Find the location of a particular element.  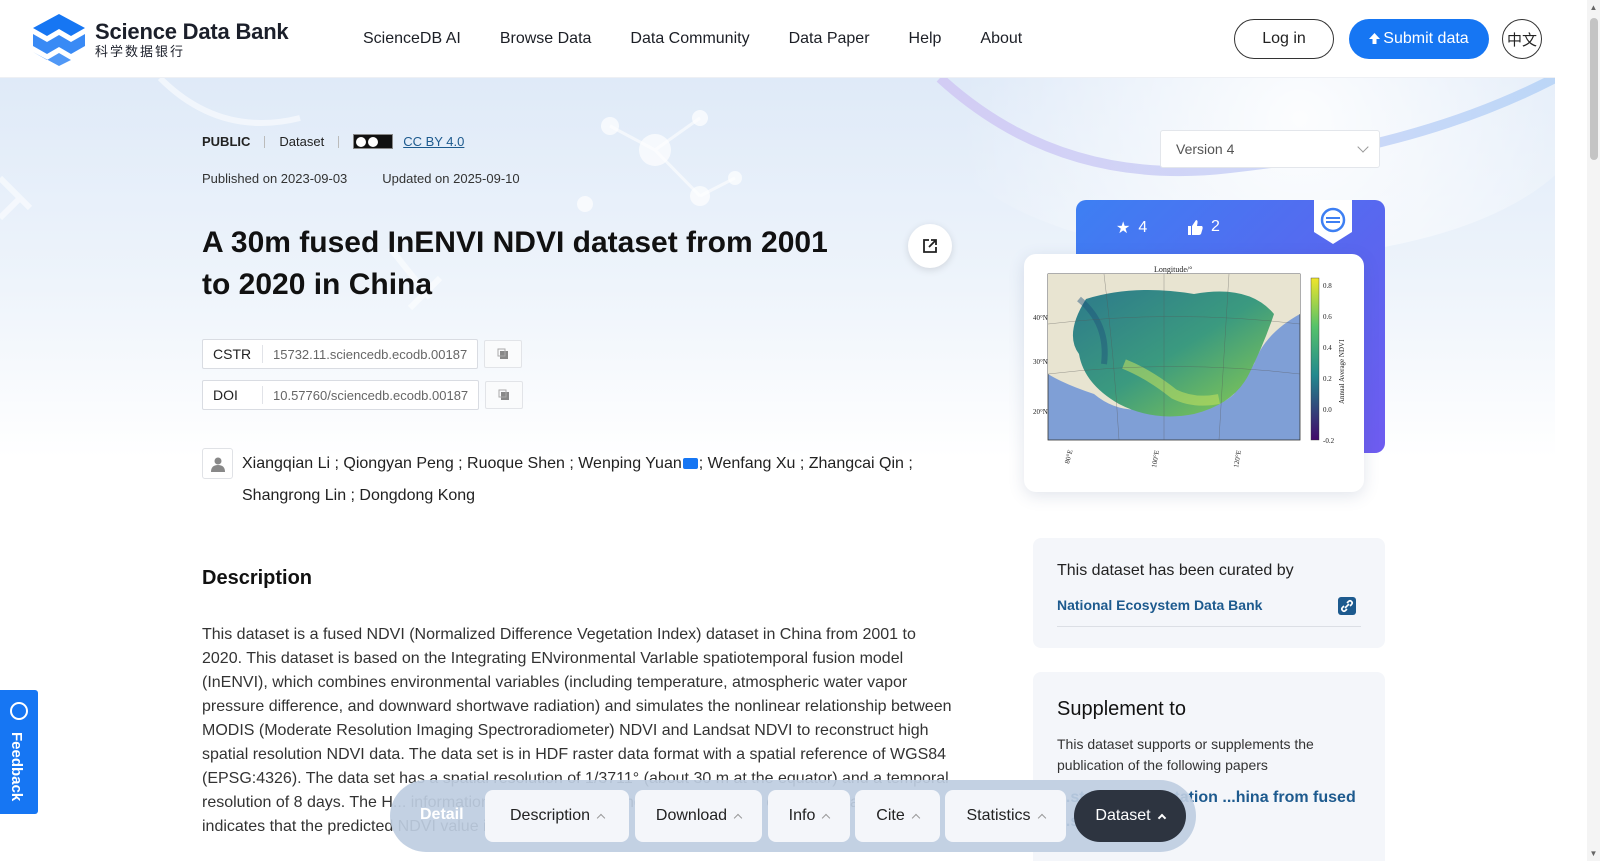

nav-browse-data: Browse Data is located at coordinates (546, 39).